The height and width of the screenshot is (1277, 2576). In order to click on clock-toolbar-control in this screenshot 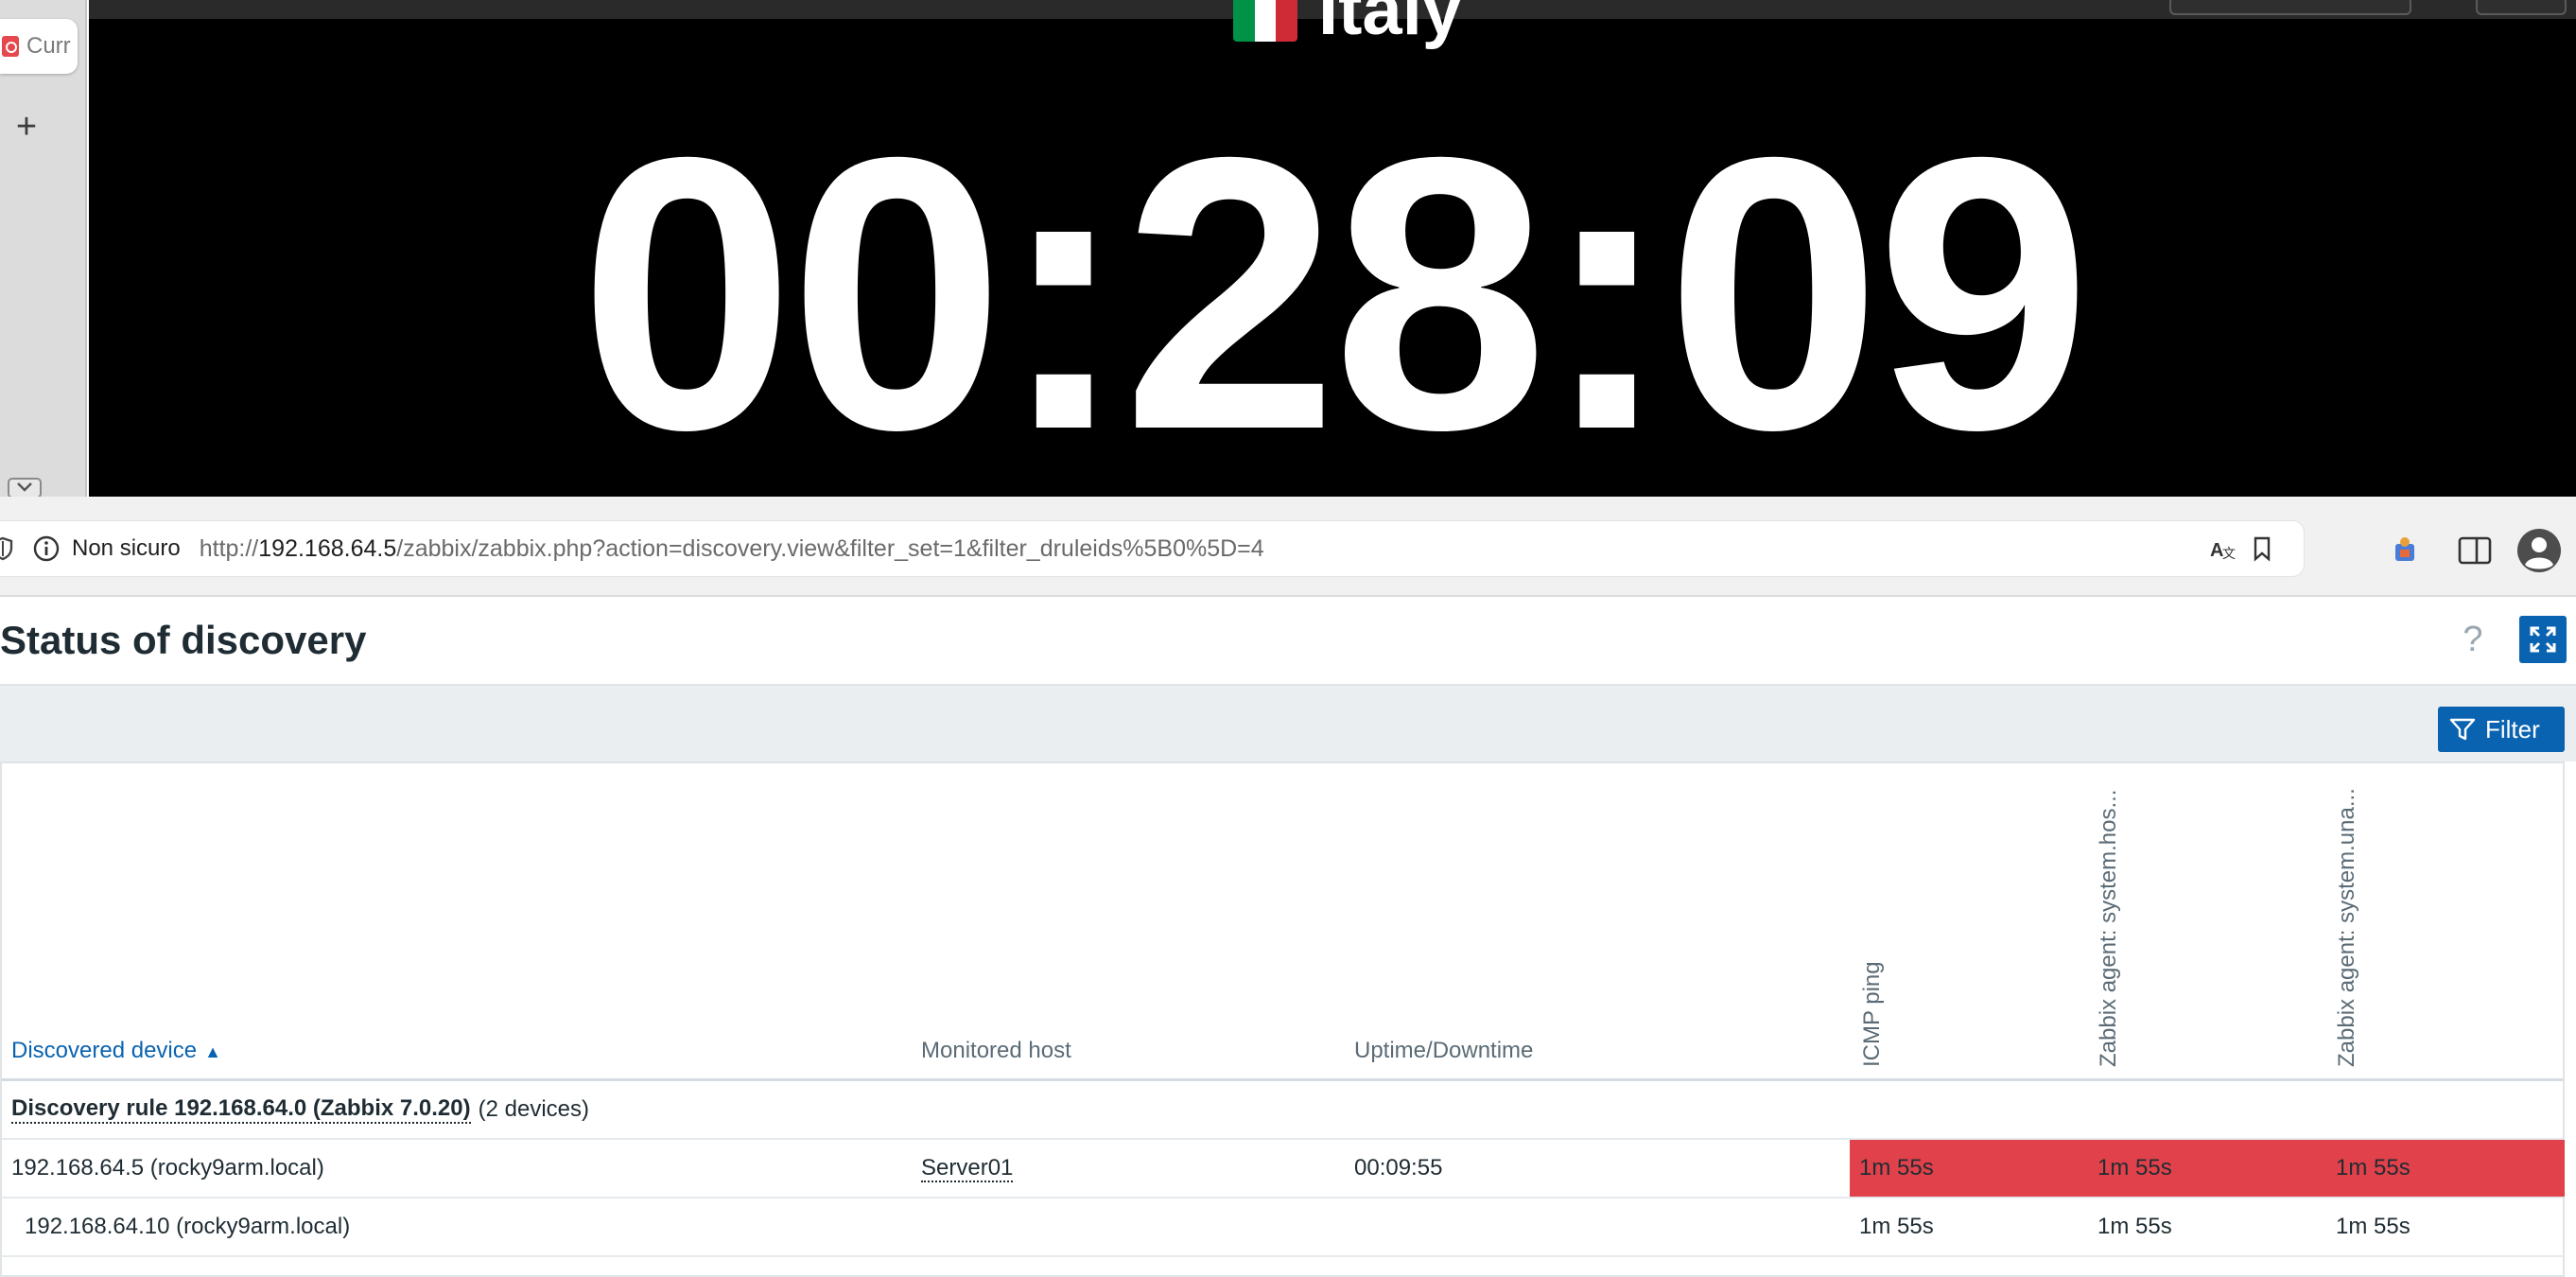, I will do `click(2290, 7)`.